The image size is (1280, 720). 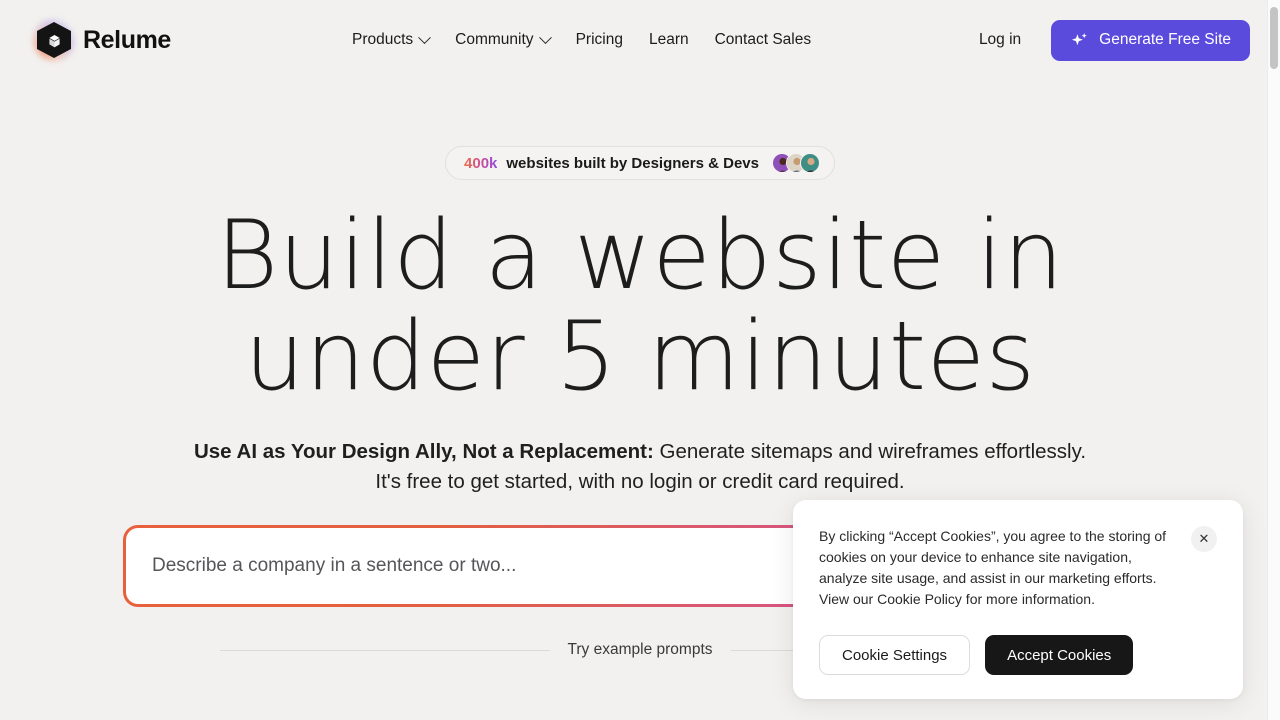 What do you see at coordinates (1273, 360) in the screenshot?
I see `page-scrollbar` at bounding box center [1273, 360].